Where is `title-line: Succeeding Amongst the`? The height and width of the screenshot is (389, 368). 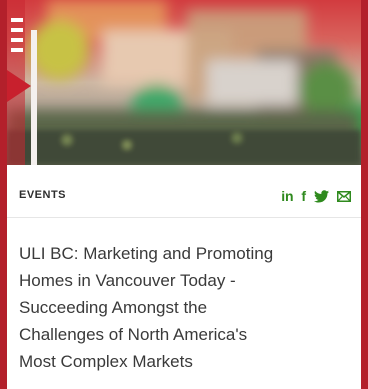
title-line: Succeeding Amongst the is located at coordinates (113, 307).